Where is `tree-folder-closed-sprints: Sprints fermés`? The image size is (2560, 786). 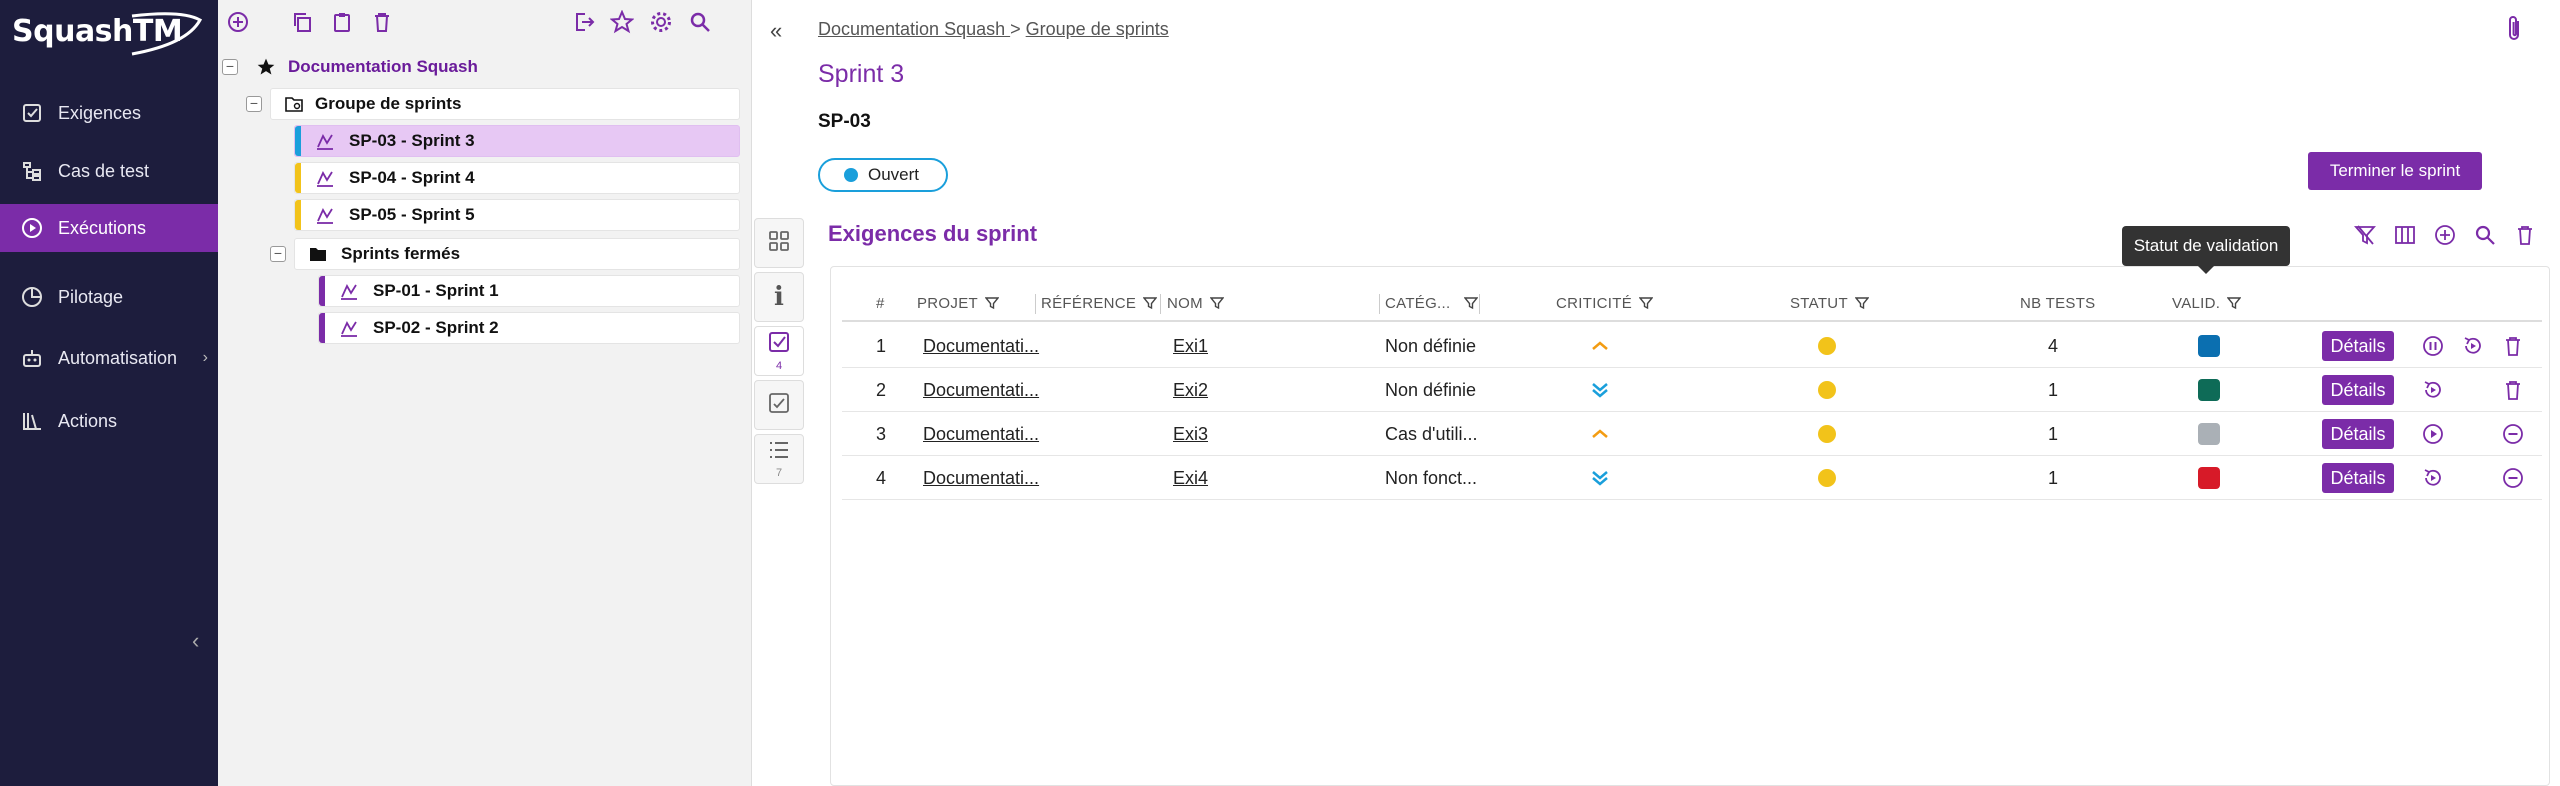
tree-folder-closed-sprints: Sprints fermés is located at coordinates (517, 254).